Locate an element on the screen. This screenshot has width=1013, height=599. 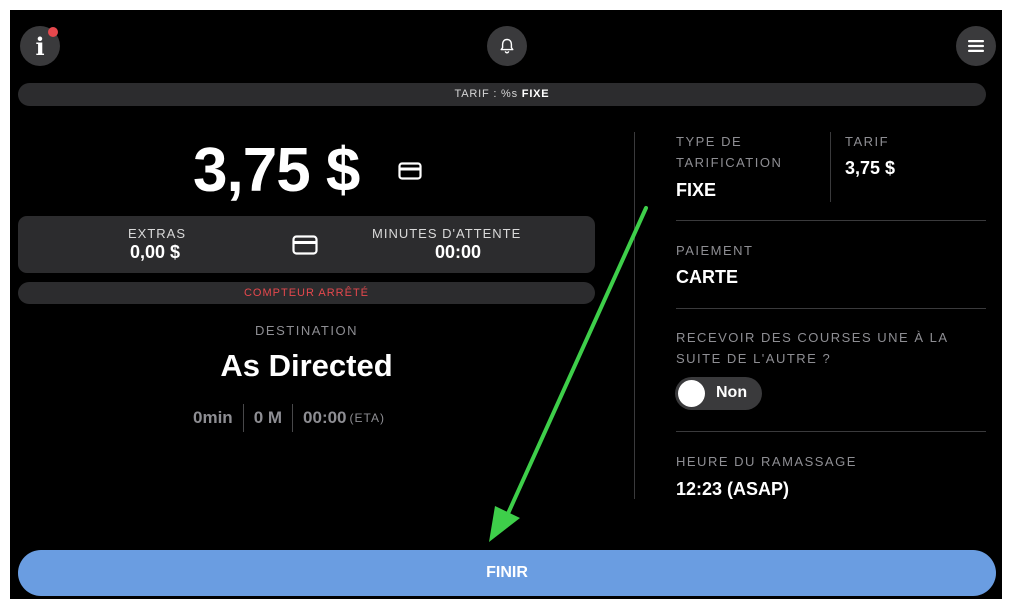
back-to-back-toggle: Non is located at coordinates (718, 393).